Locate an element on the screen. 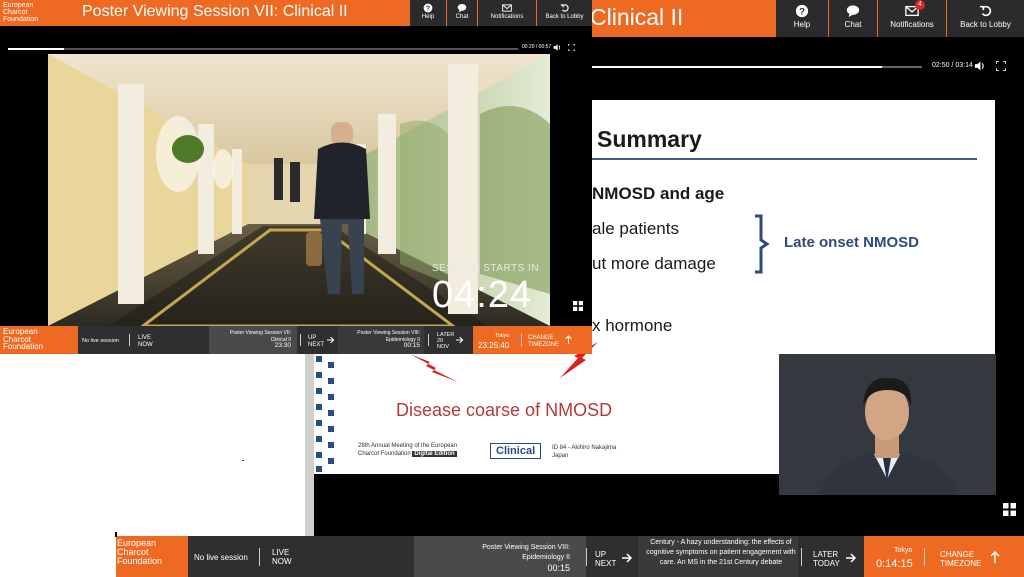 The width and height of the screenshot is (1024, 577). slide-bracket-label: Late onset NMOSD is located at coordinates (852, 242).